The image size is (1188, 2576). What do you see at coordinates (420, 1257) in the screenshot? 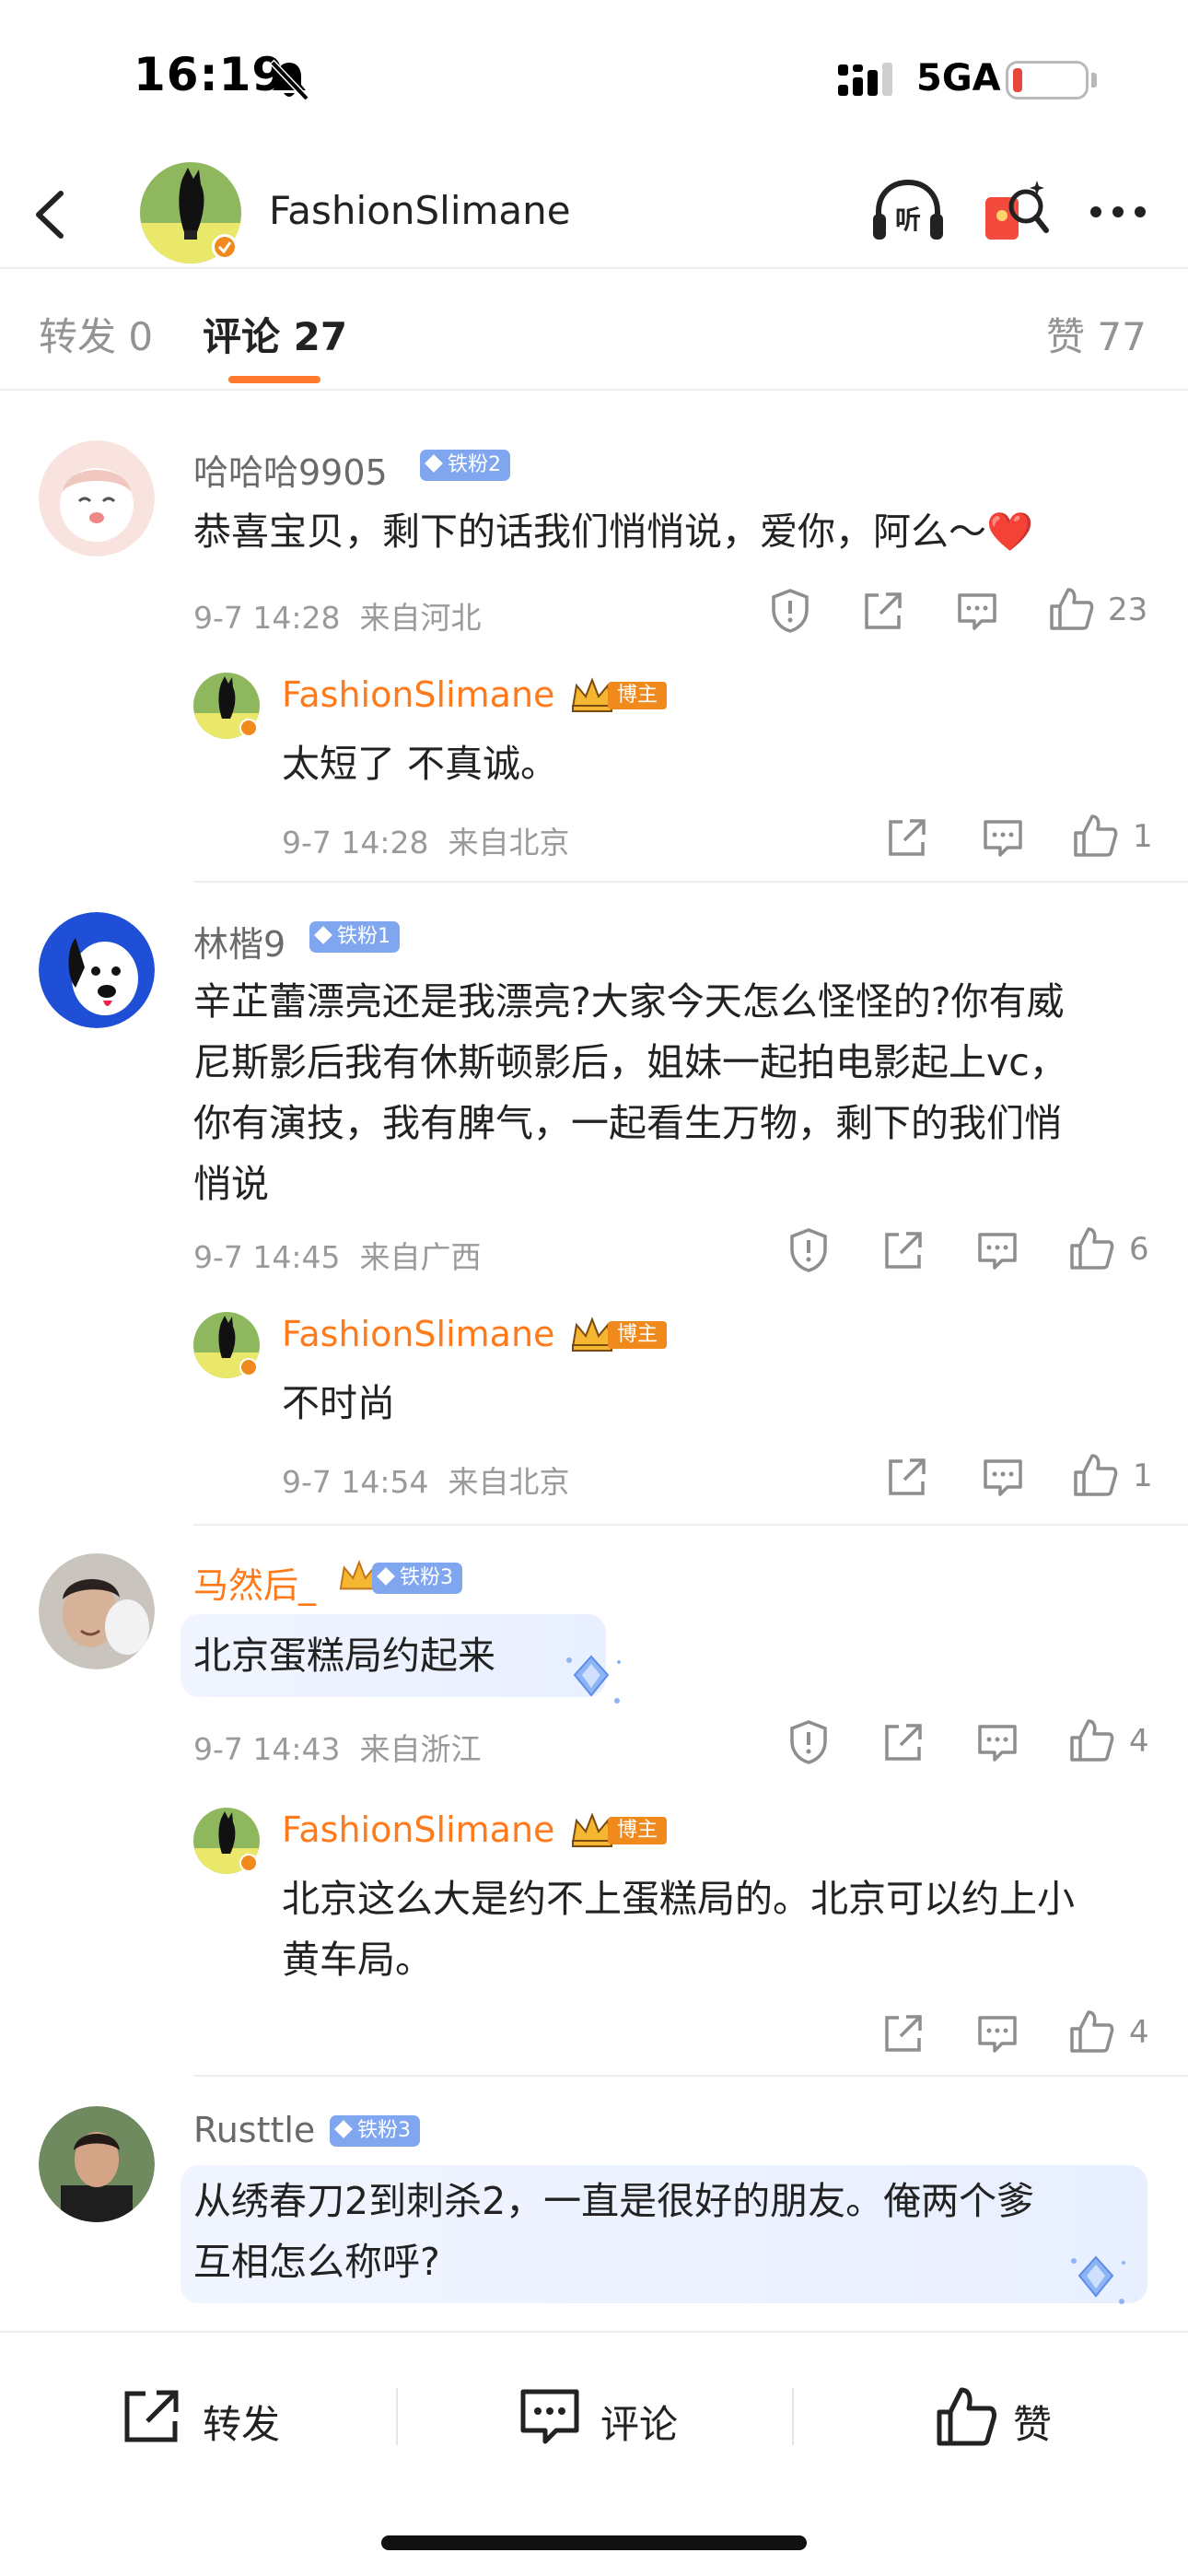
I see `comment-location: 来自广西` at bounding box center [420, 1257].